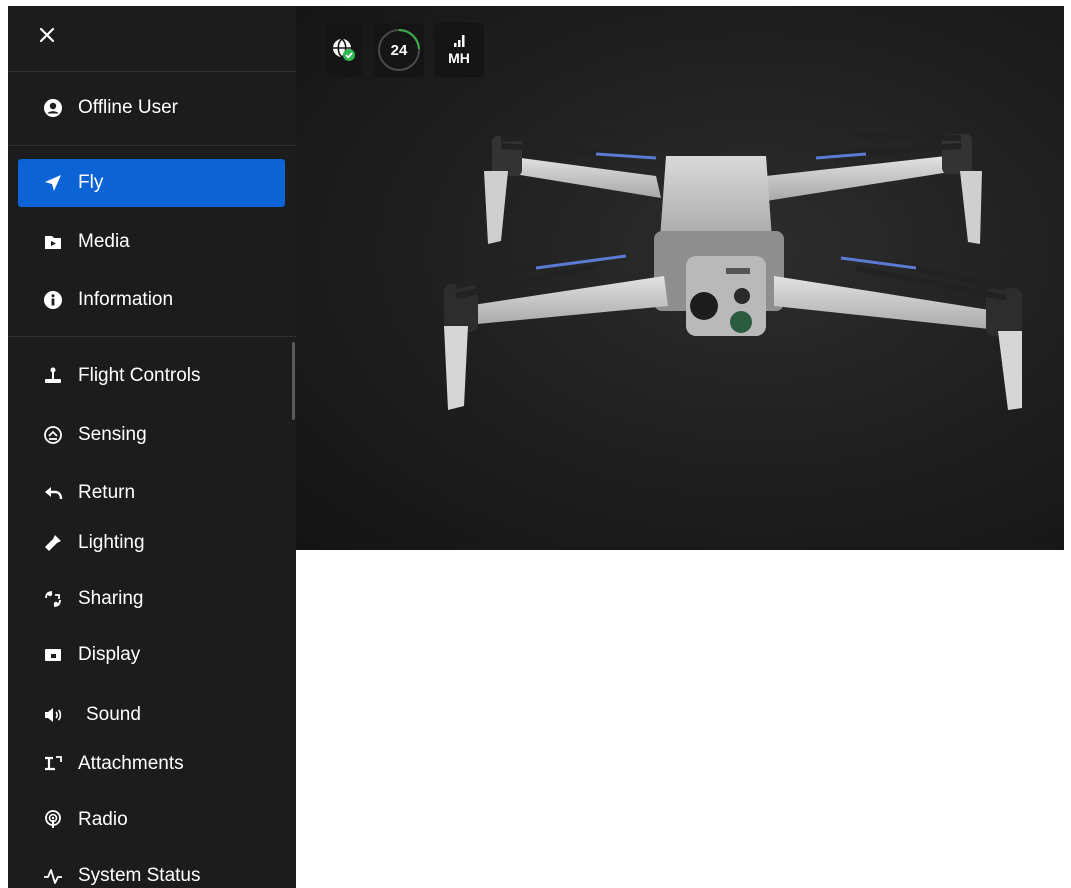 The height and width of the screenshot is (888, 1071). I want to click on attachment-icon, so click(53, 764).